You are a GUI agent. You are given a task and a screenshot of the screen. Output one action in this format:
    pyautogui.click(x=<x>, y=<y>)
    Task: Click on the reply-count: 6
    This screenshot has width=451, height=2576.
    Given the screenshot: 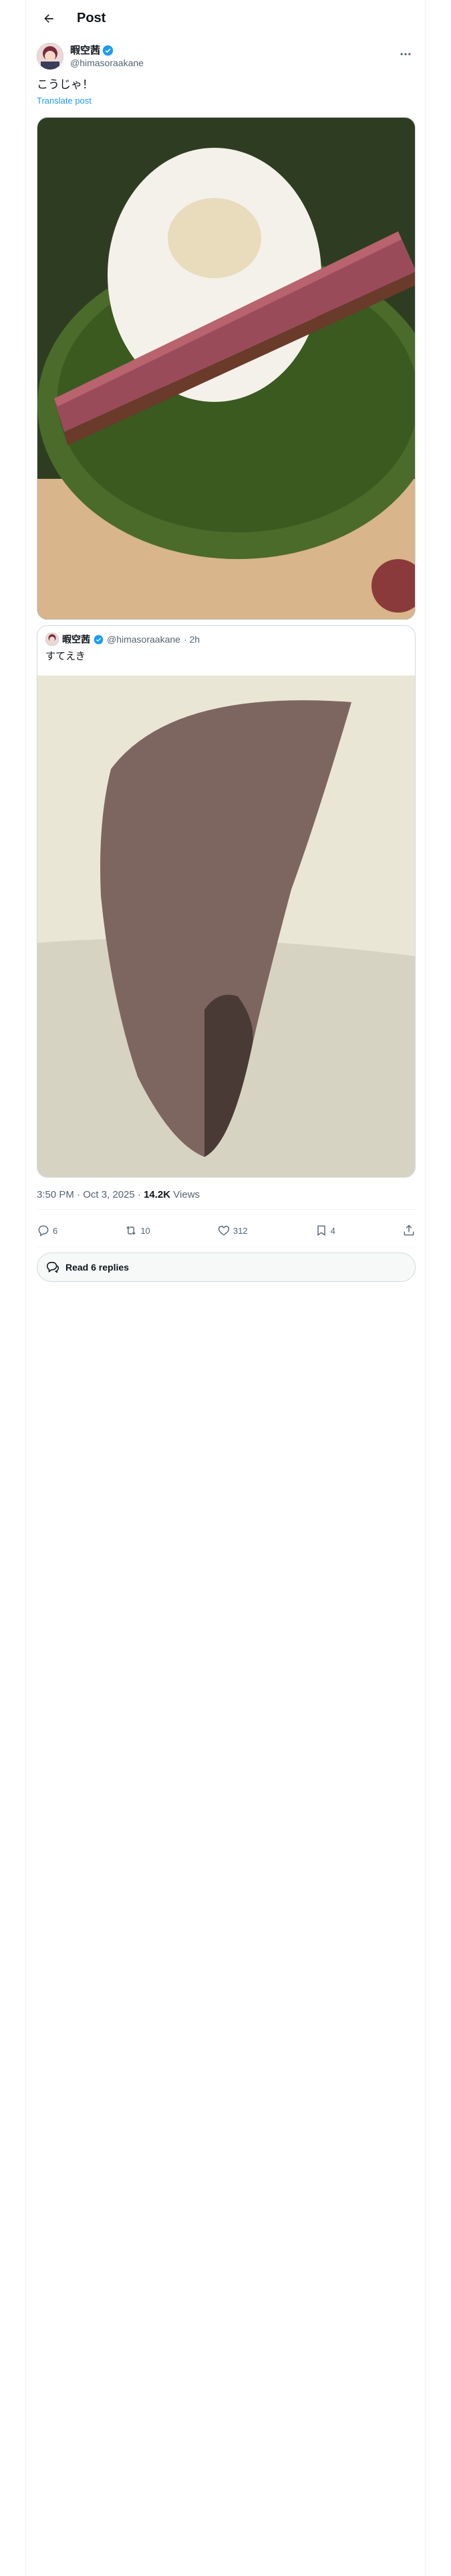 What is the action you would take?
    pyautogui.click(x=55, y=1231)
    